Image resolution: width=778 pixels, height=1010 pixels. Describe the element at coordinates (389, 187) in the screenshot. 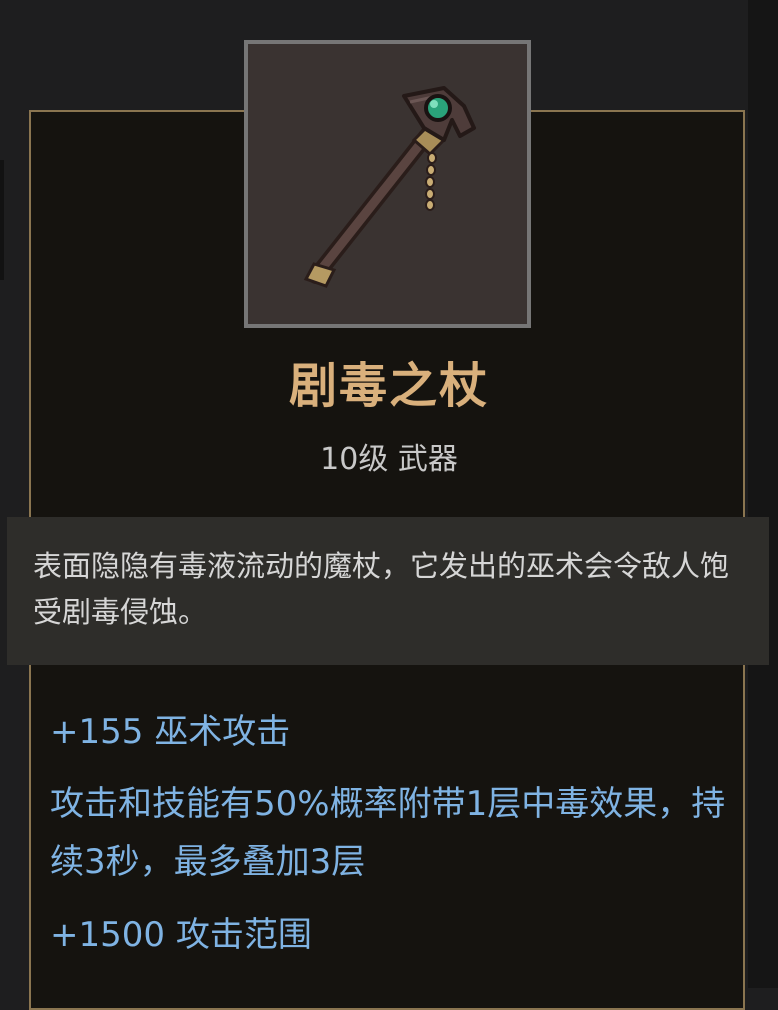

I see `poison-staff-icon` at that location.